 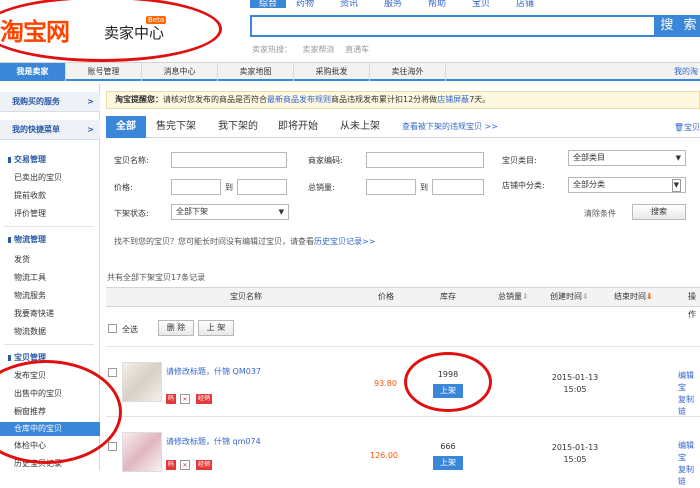 What do you see at coordinates (30, 411) in the screenshot?
I see `sidebar-item-showcase: 橱窗推荐` at bounding box center [30, 411].